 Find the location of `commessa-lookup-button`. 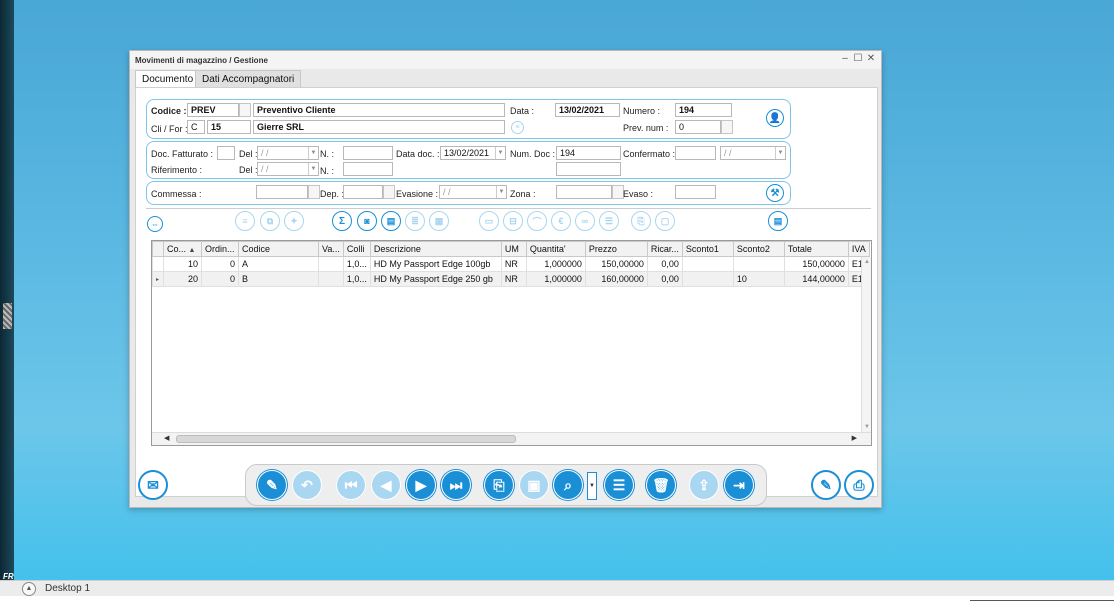

commessa-lookup-button is located at coordinates (314, 192).